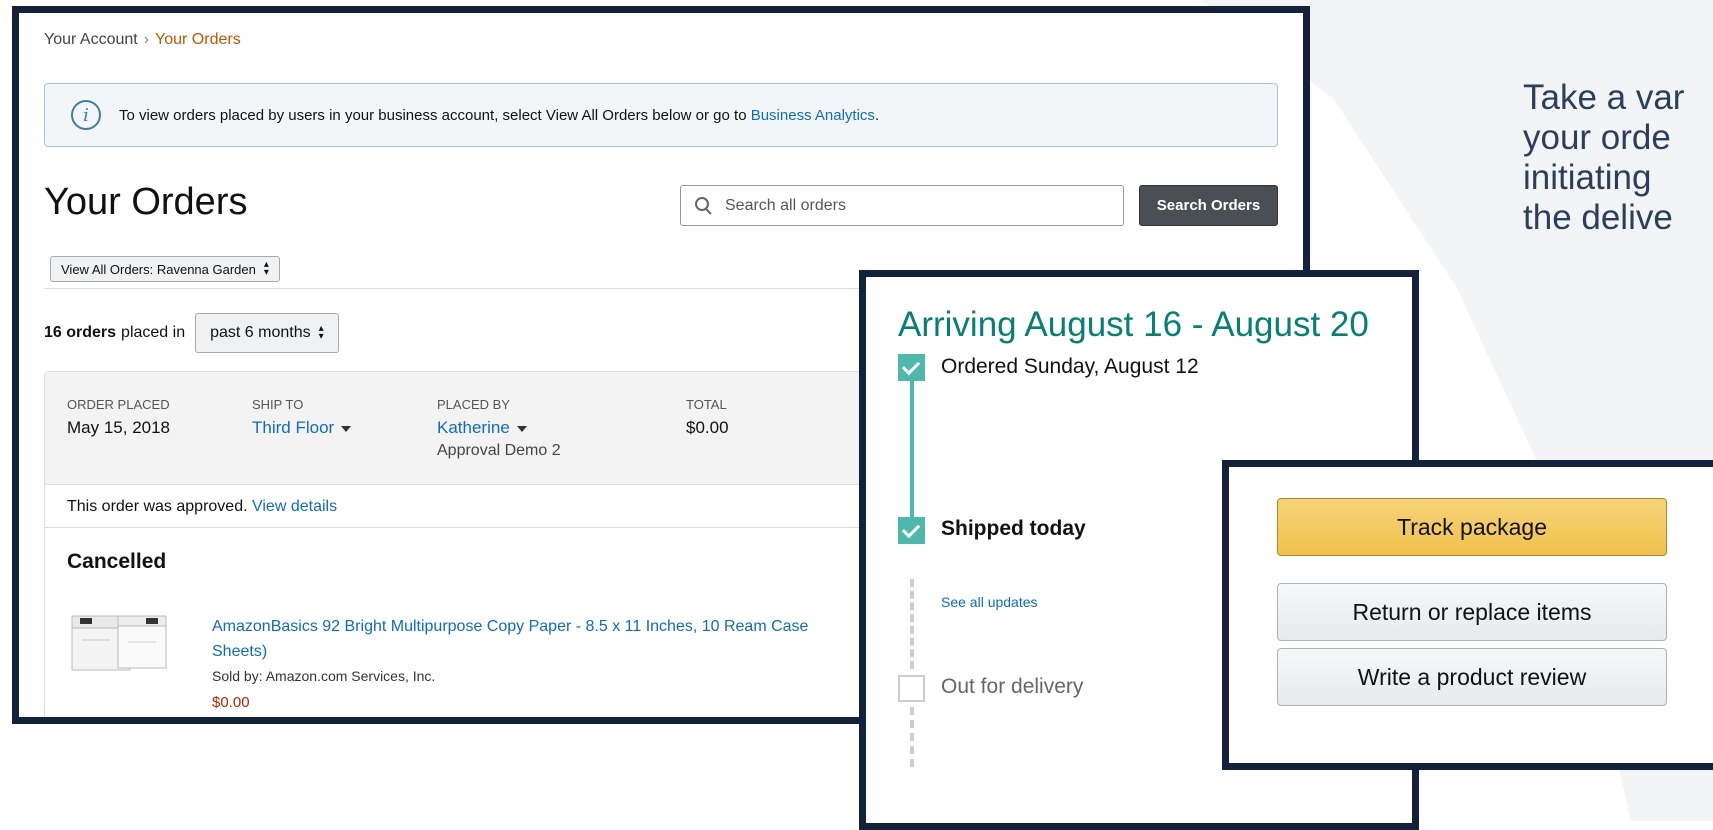 The image size is (1713, 830). Describe the element at coordinates (278, 404) in the screenshot. I see `ship-to-header: SHIP TO` at that location.